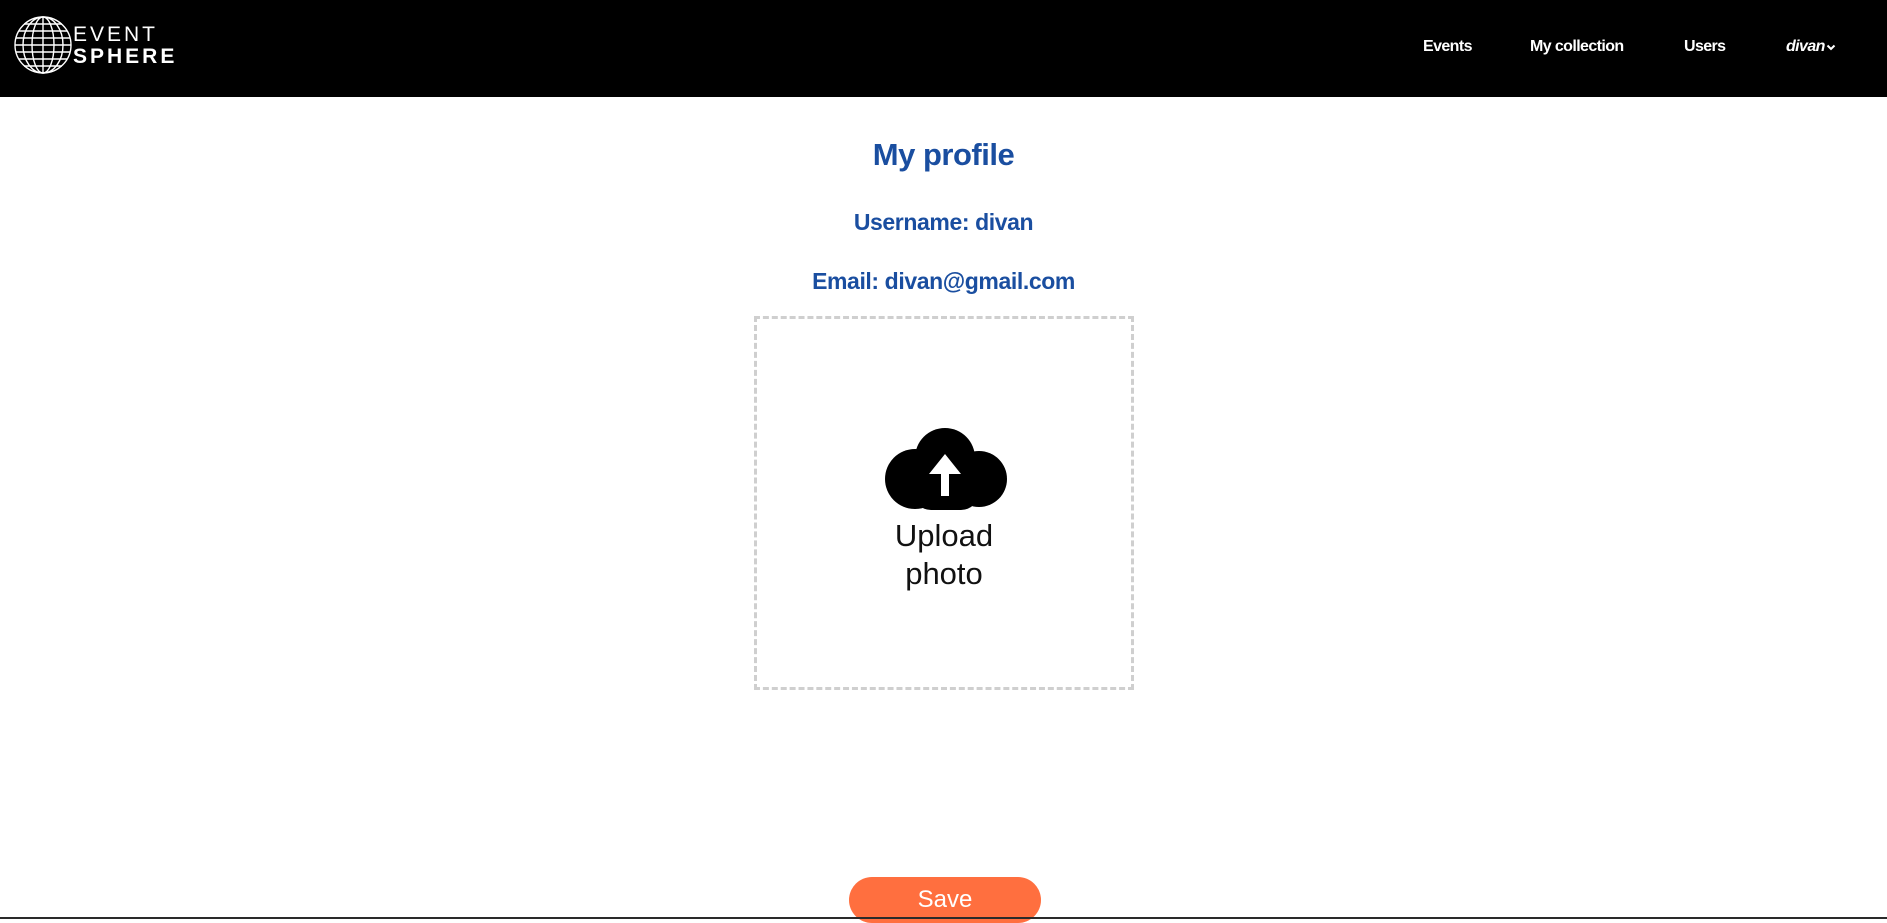 The height and width of the screenshot is (923, 1887). What do you see at coordinates (946, 469) in the screenshot?
I see `cloud-upload-icon` at bounding box center [946, 469].